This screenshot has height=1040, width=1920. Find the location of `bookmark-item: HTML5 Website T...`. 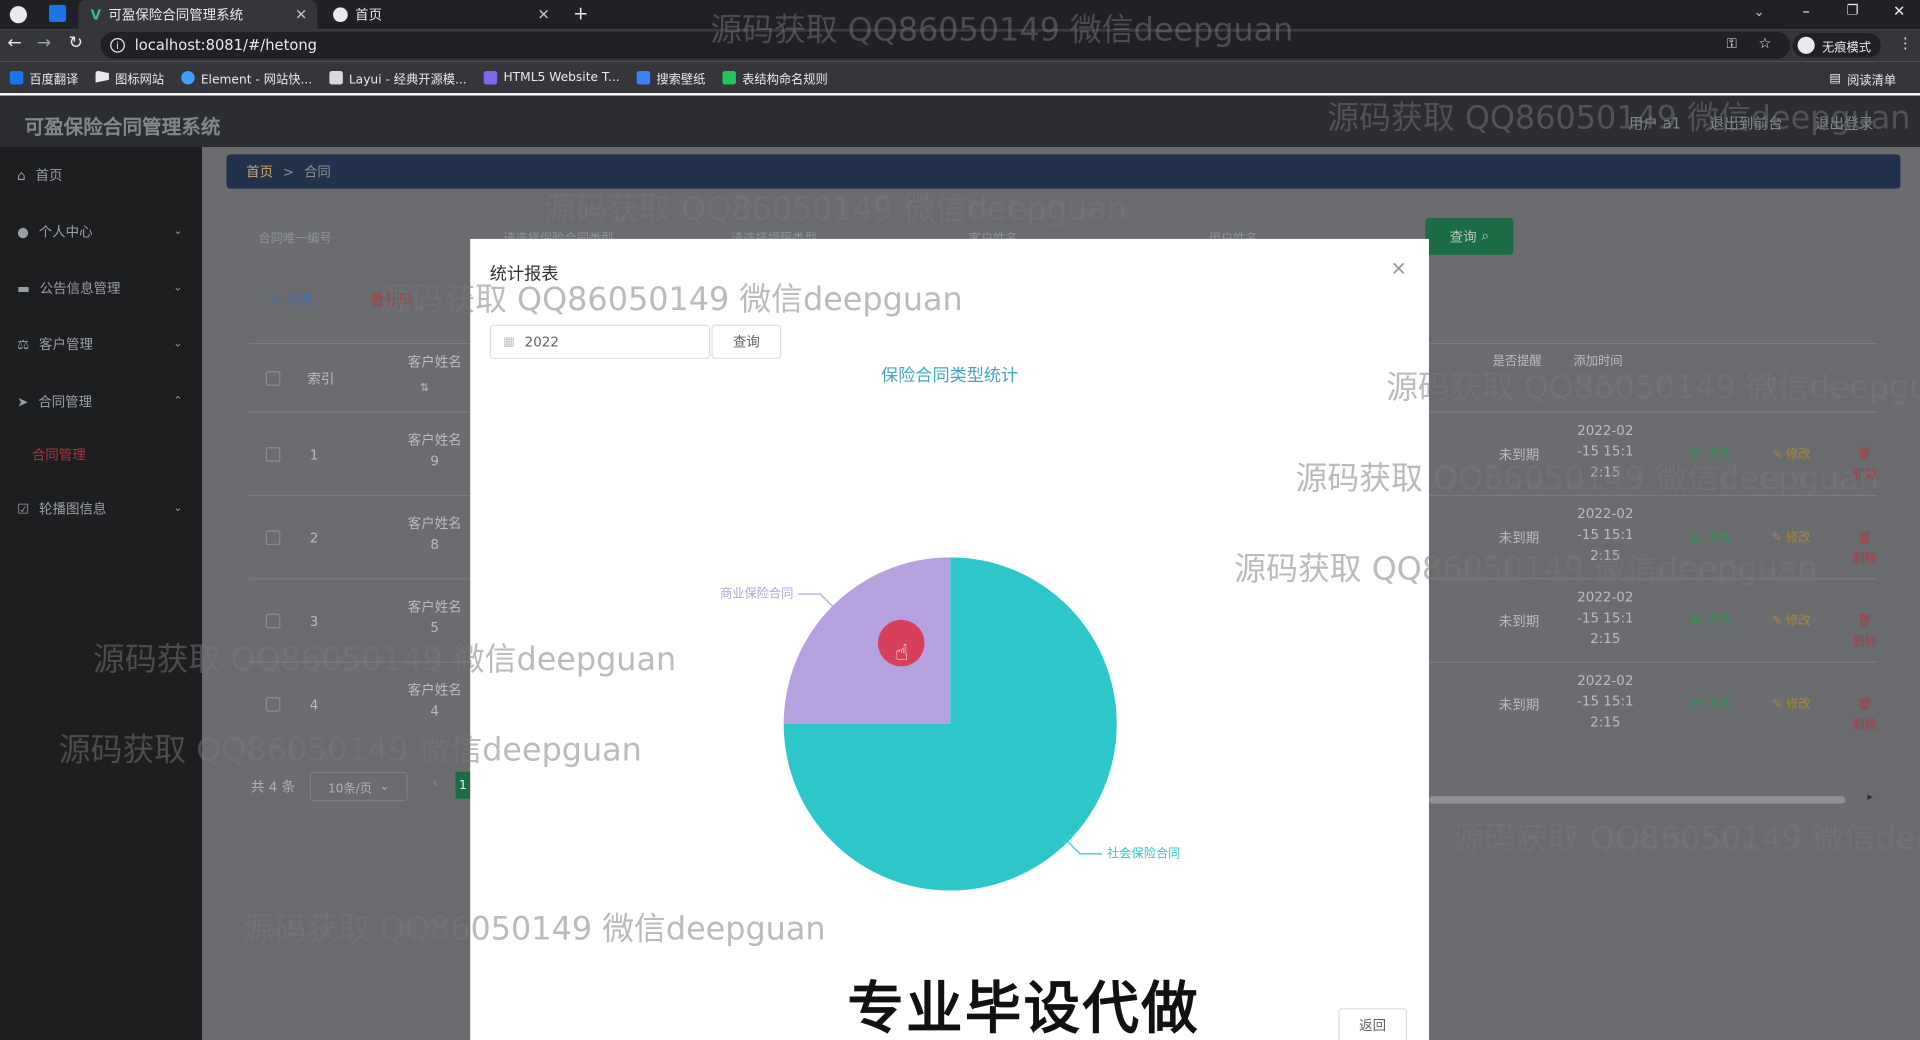

bookmark-item: HTML5 Website T... is located at coordinates (551, 77).